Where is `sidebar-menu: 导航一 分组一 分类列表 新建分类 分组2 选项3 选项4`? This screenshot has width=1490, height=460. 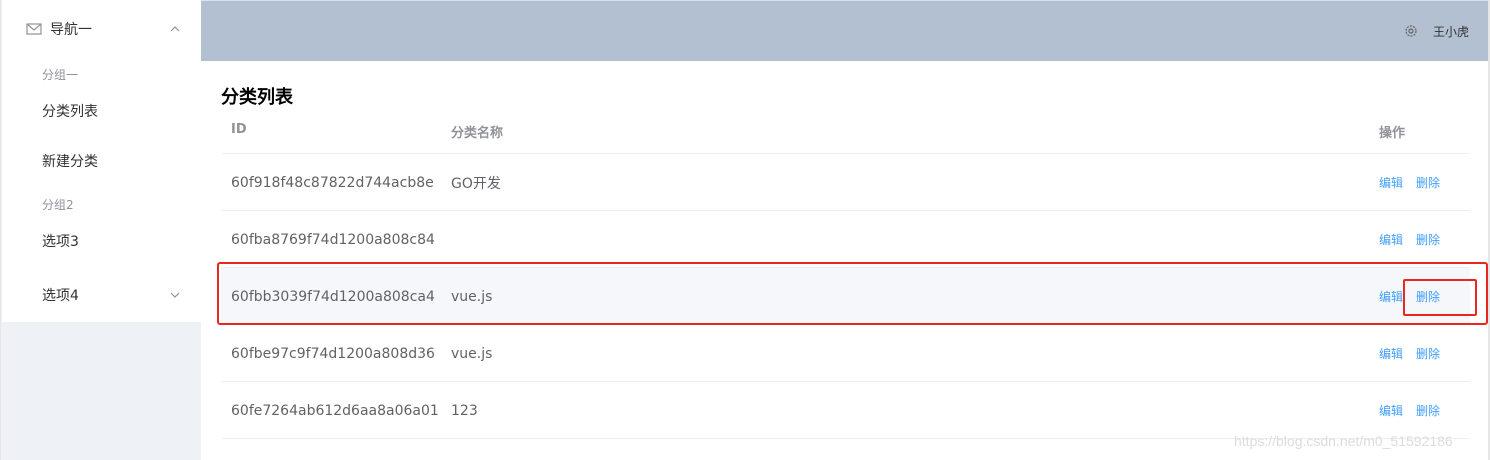 sidebar-menu: 导航一 分组一 分类列表 新建分类 分组2 选项3 选项4 is located at coordinates (101, 161).